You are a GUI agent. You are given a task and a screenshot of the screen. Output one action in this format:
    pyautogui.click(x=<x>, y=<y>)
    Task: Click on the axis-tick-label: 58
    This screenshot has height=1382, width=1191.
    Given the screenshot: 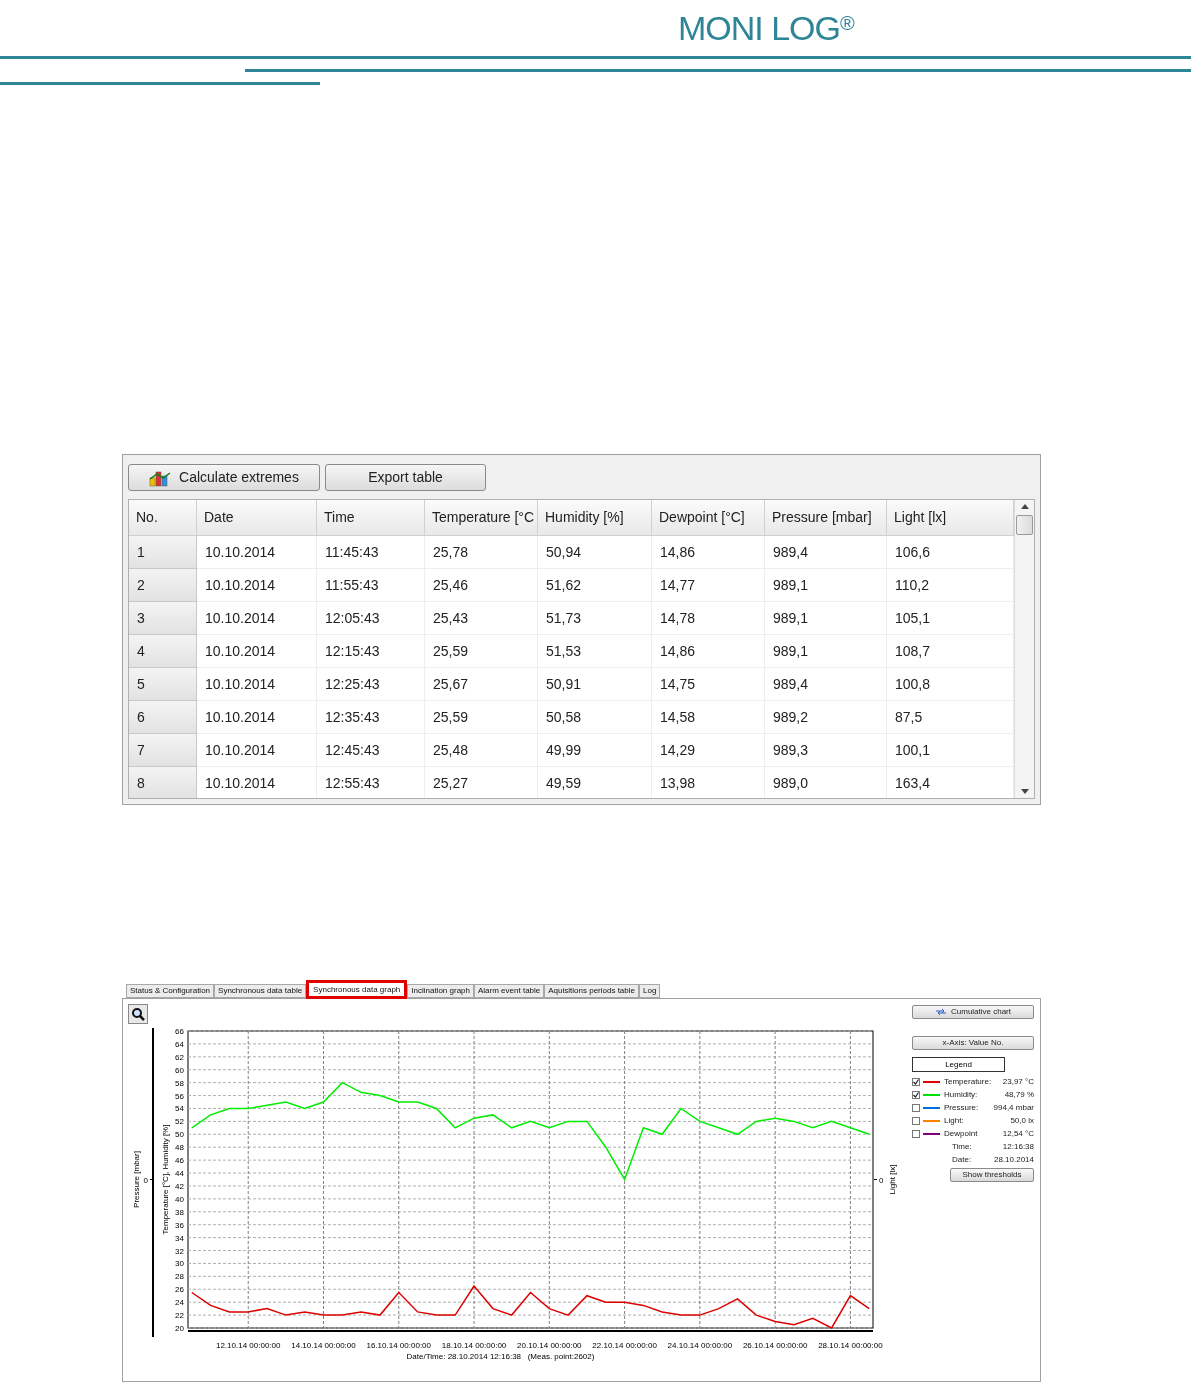 What is the action you would take?
    pyautogui.click(x=179, y=1083)
    